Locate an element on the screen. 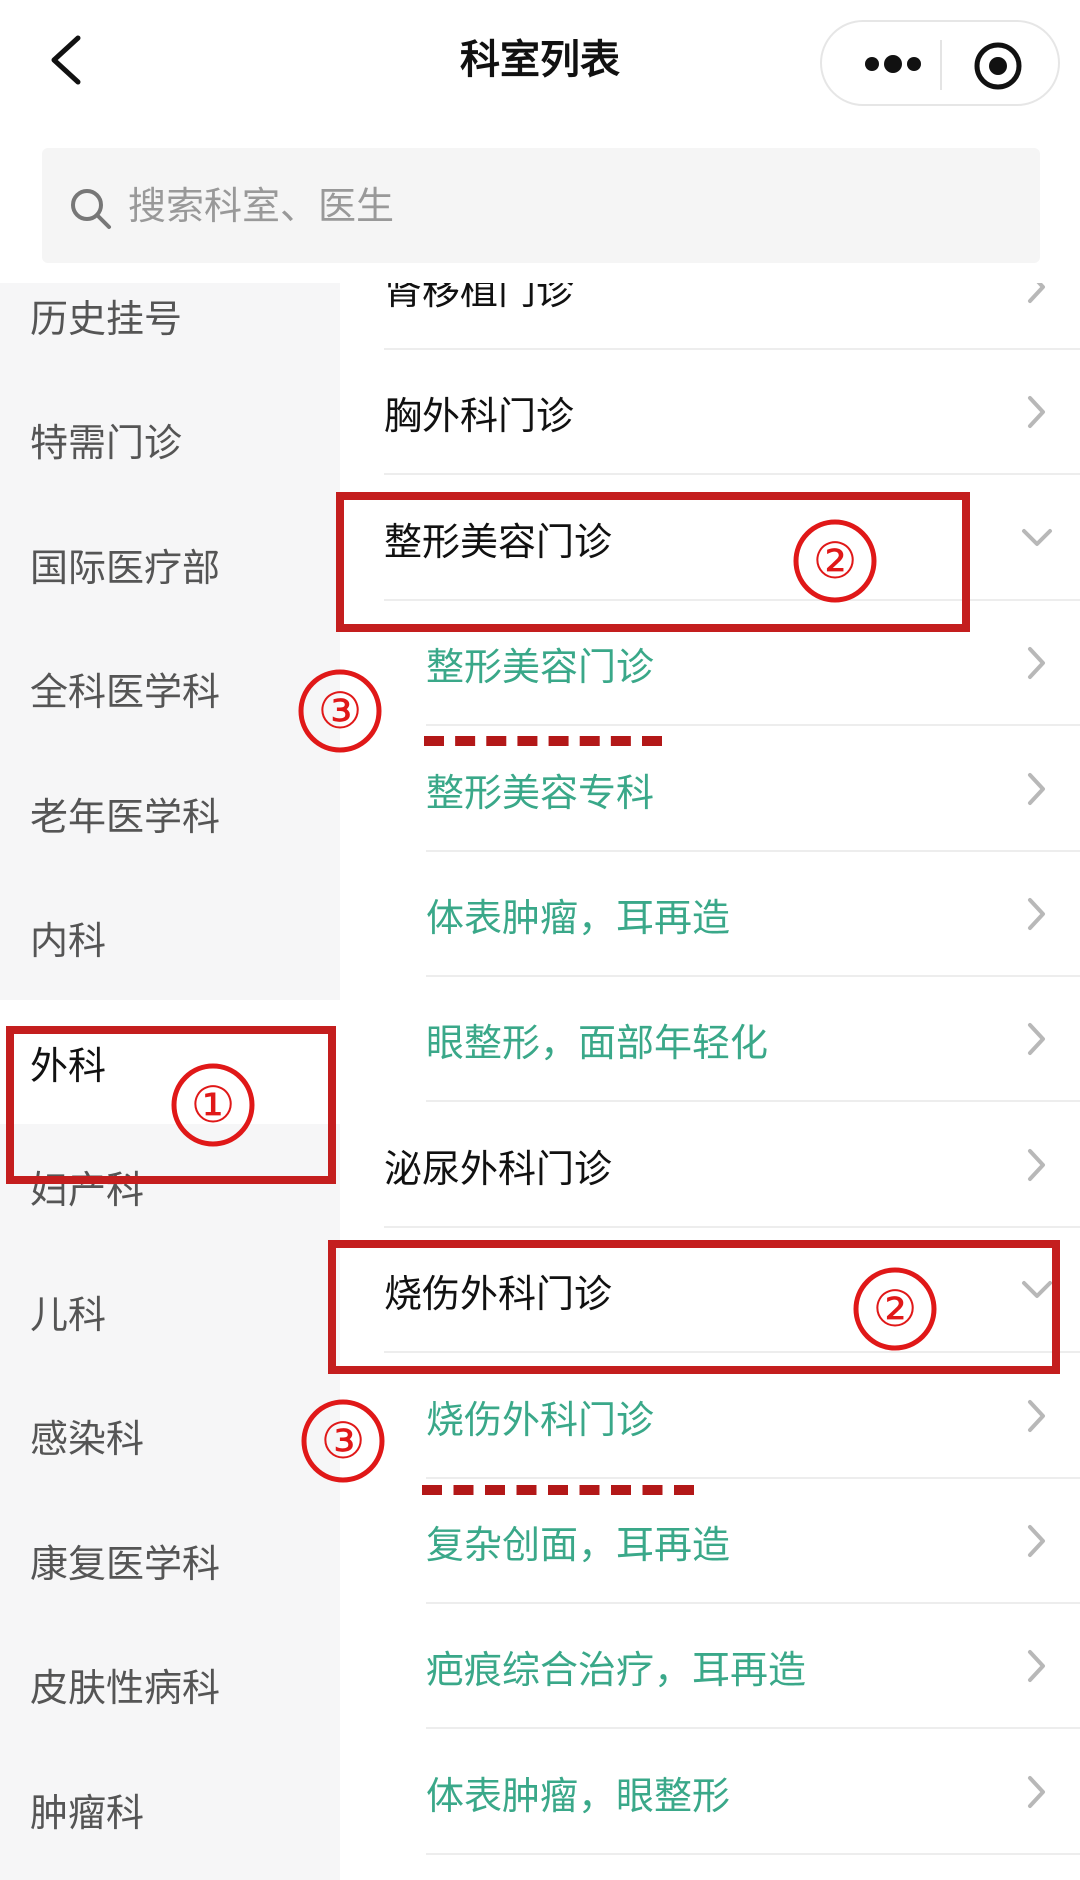 This screenshot has height=1880, width=1080. search-box is located at coordinates (541, 205).